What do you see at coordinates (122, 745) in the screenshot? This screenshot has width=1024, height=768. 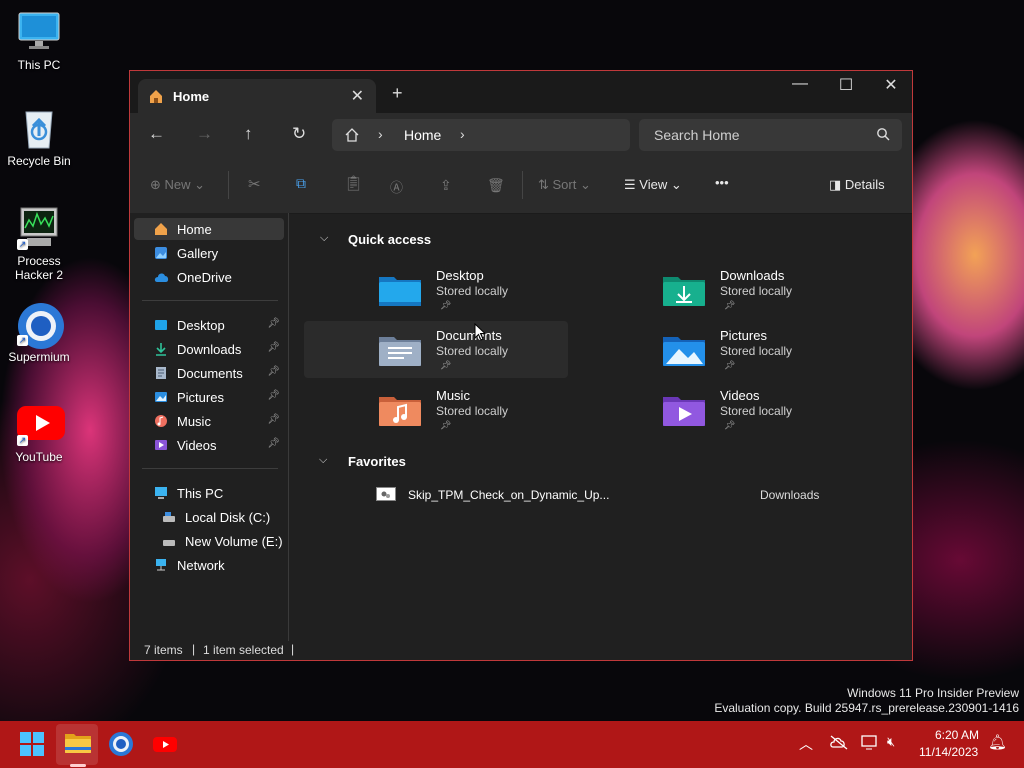 I see `taskbar-supermium` at bounding box center [122, 745].